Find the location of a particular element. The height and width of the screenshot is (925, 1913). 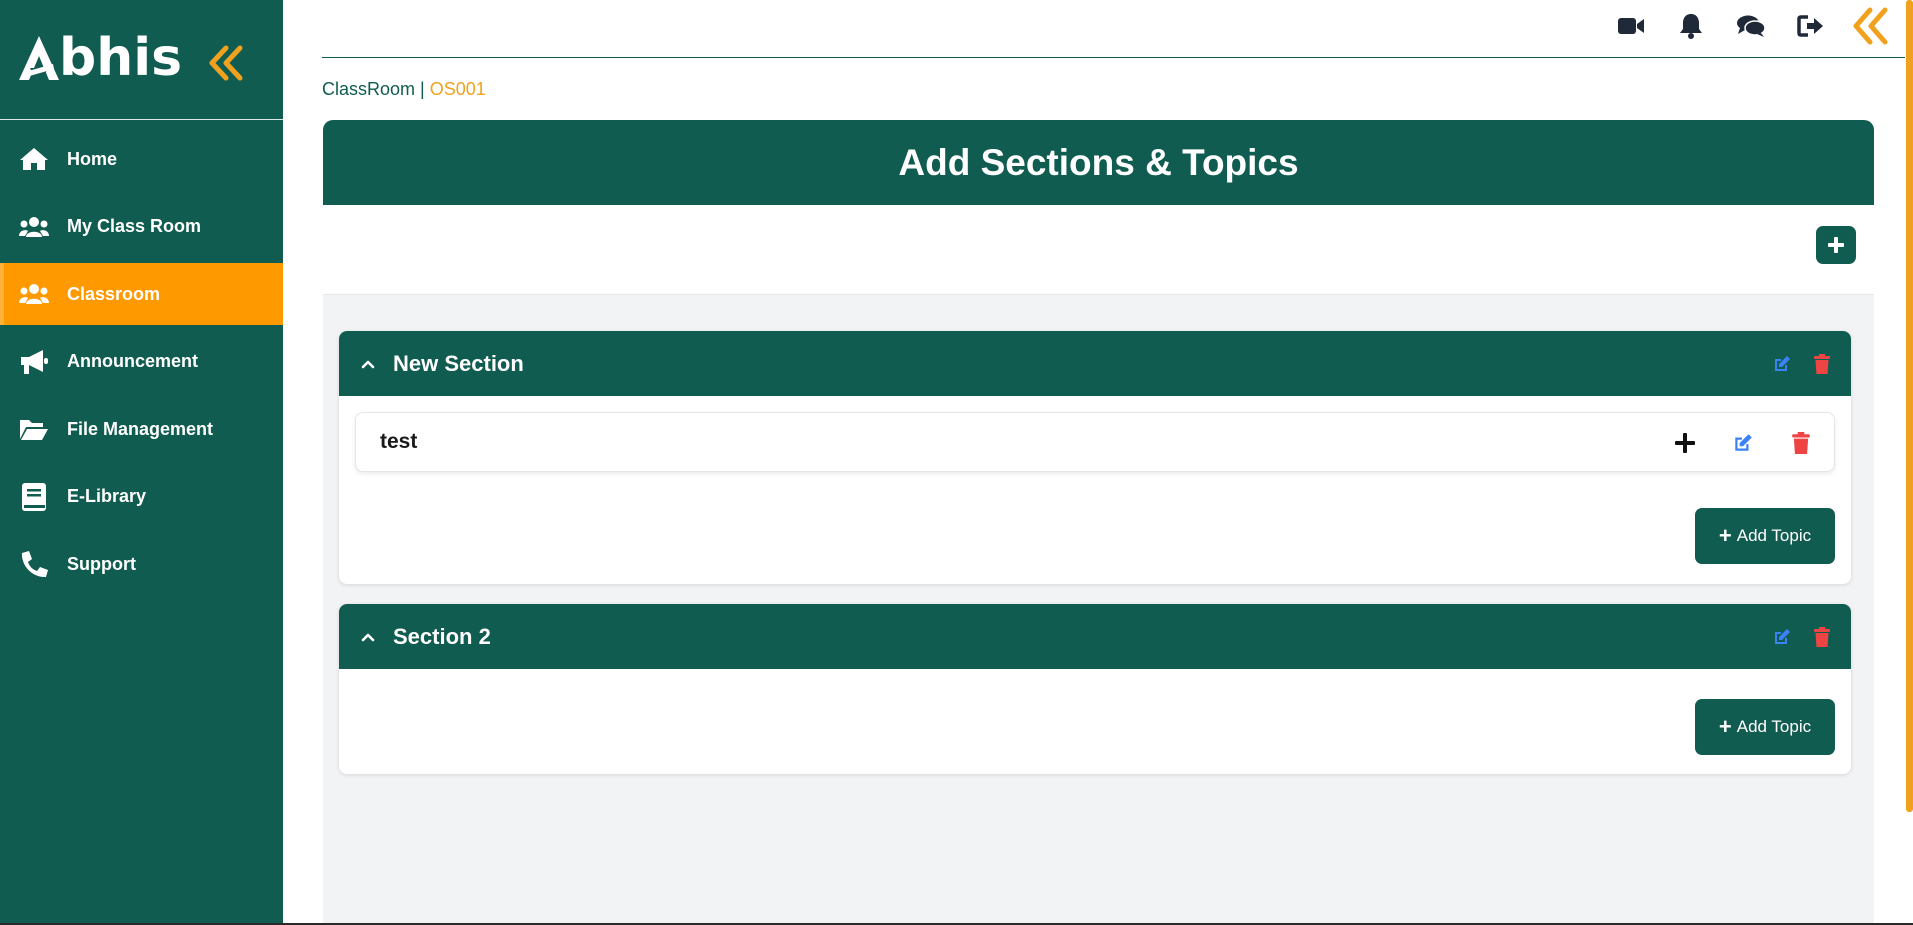

phone-icon is located at coordinates (34, 564).